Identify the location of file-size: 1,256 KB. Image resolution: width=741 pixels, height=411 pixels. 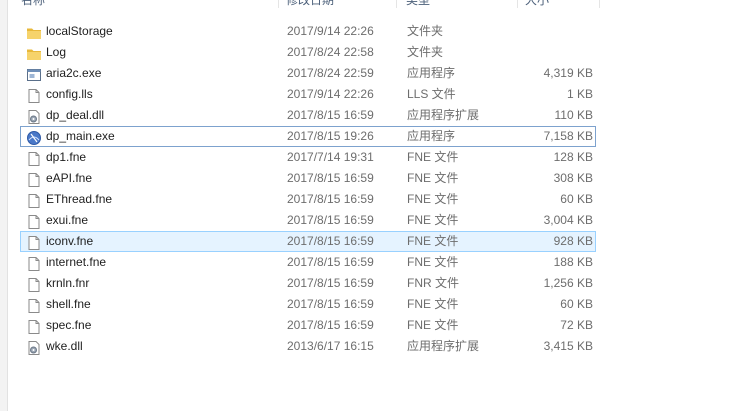
(568, 283).